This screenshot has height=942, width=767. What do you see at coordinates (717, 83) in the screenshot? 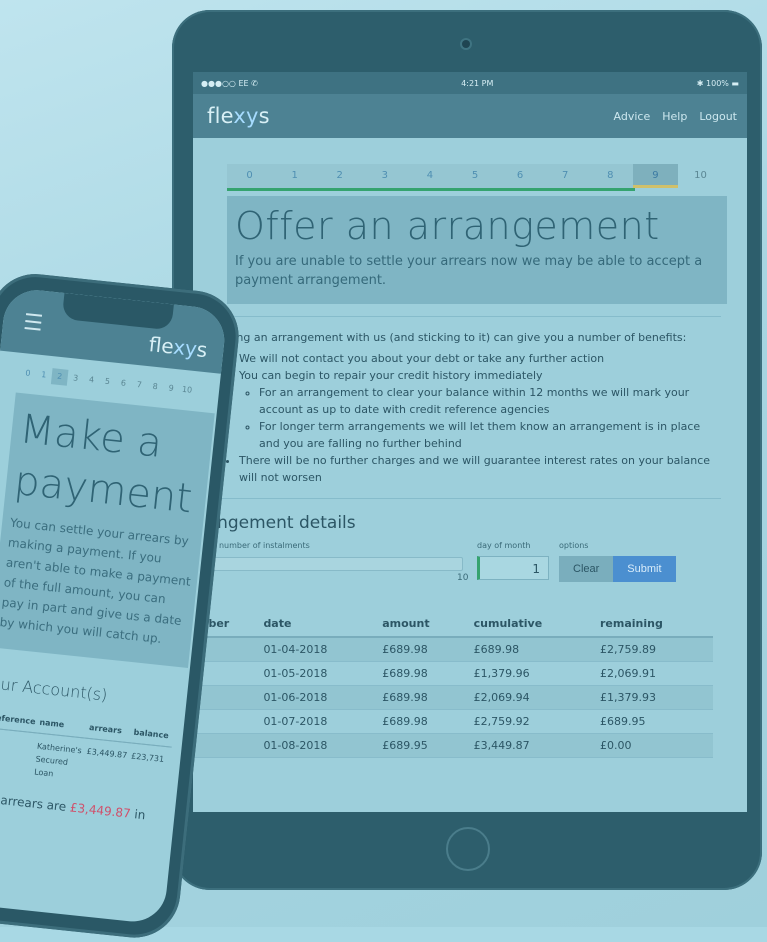
I see `battery-indicator: ✱ 100% ▬` at bounding box center [717, 83].